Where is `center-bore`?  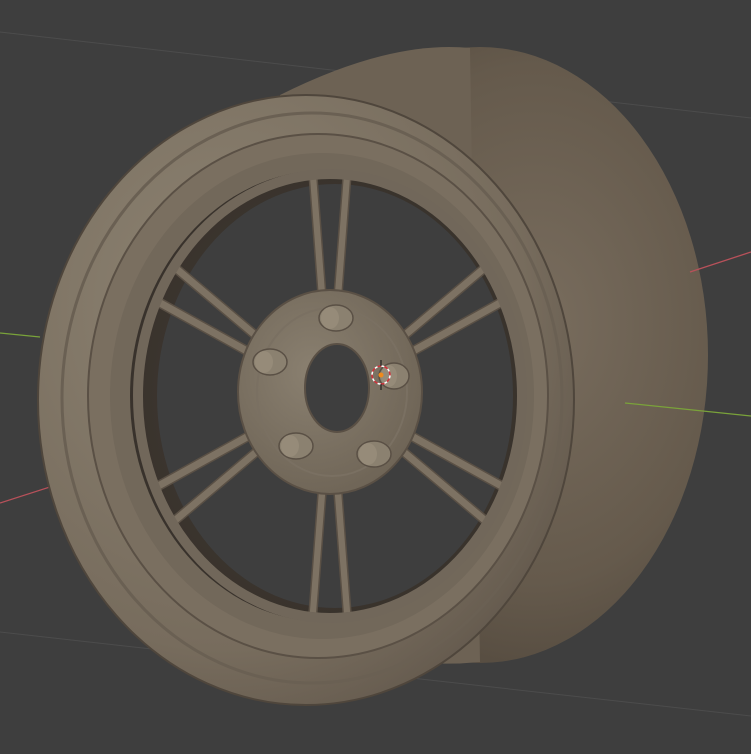
center-bore is located at coordinates (337, 388).